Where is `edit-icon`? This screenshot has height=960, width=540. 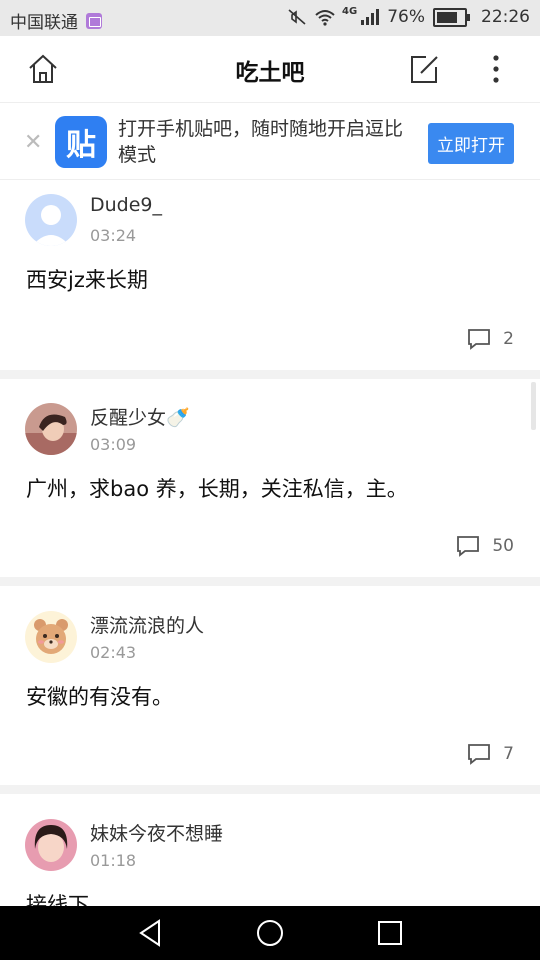 edit-icon is located at coordinates (424, 69).